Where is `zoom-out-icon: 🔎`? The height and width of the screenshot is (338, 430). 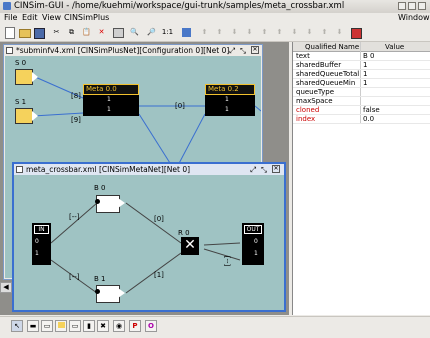
zoom-out-icon: 🔎 is located at coordinates (151, 32).